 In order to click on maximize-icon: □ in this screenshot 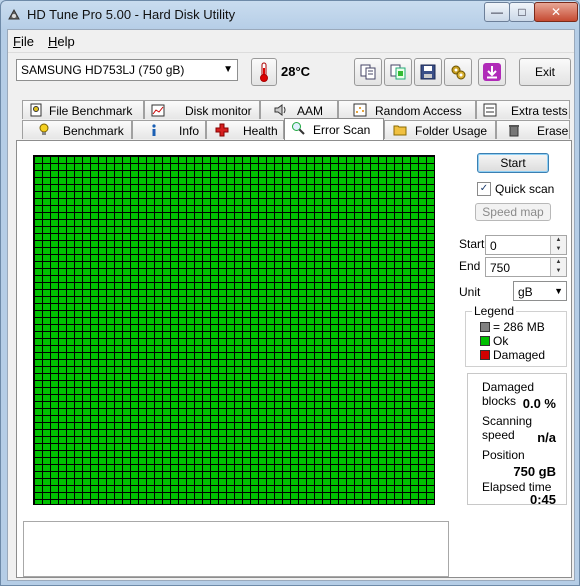, I will do `click(522, 12)`.